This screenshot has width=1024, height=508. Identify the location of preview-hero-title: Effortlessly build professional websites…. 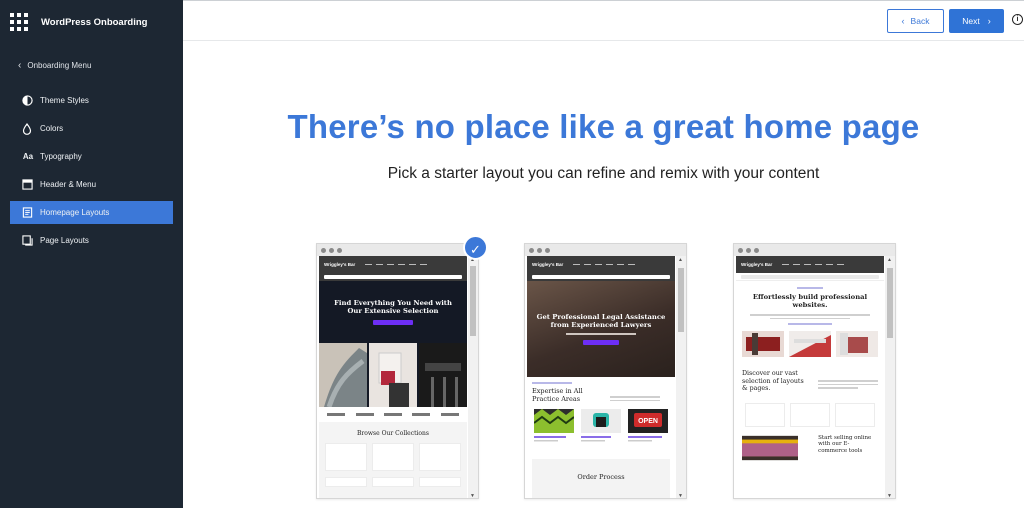
(810, 301).